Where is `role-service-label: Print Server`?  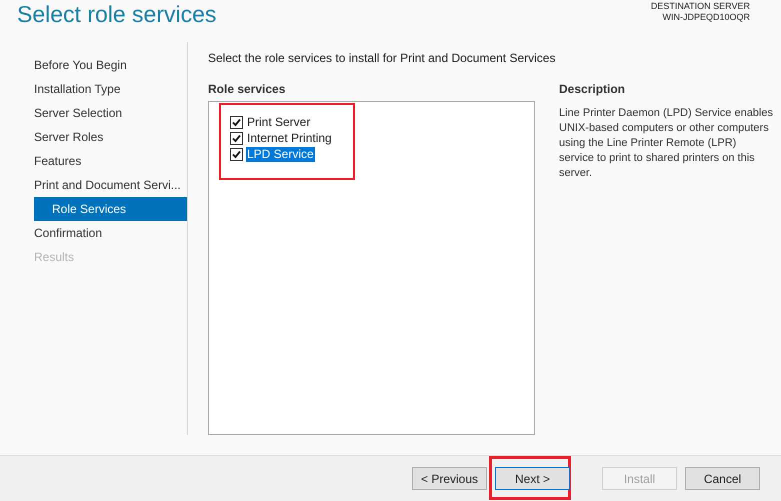 role-service-label: Print Server is located at coordinates (279, 122).